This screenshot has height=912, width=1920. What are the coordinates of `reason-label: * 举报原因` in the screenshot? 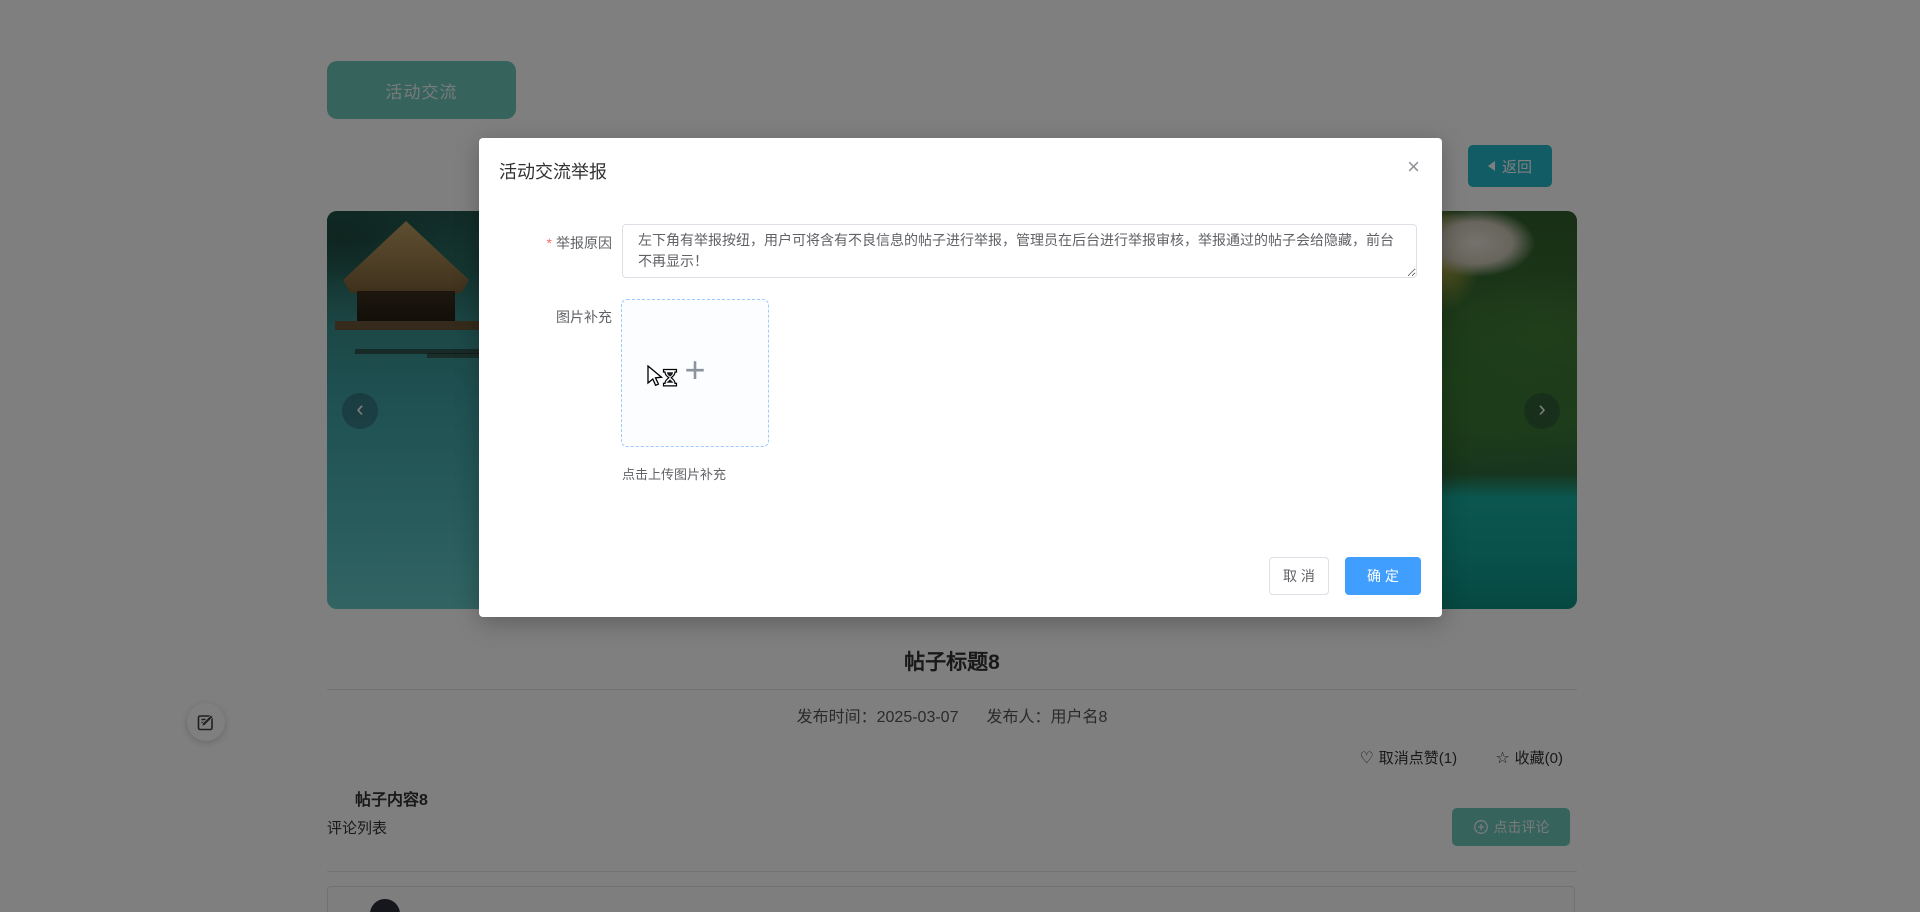 It's located at (557, 243).